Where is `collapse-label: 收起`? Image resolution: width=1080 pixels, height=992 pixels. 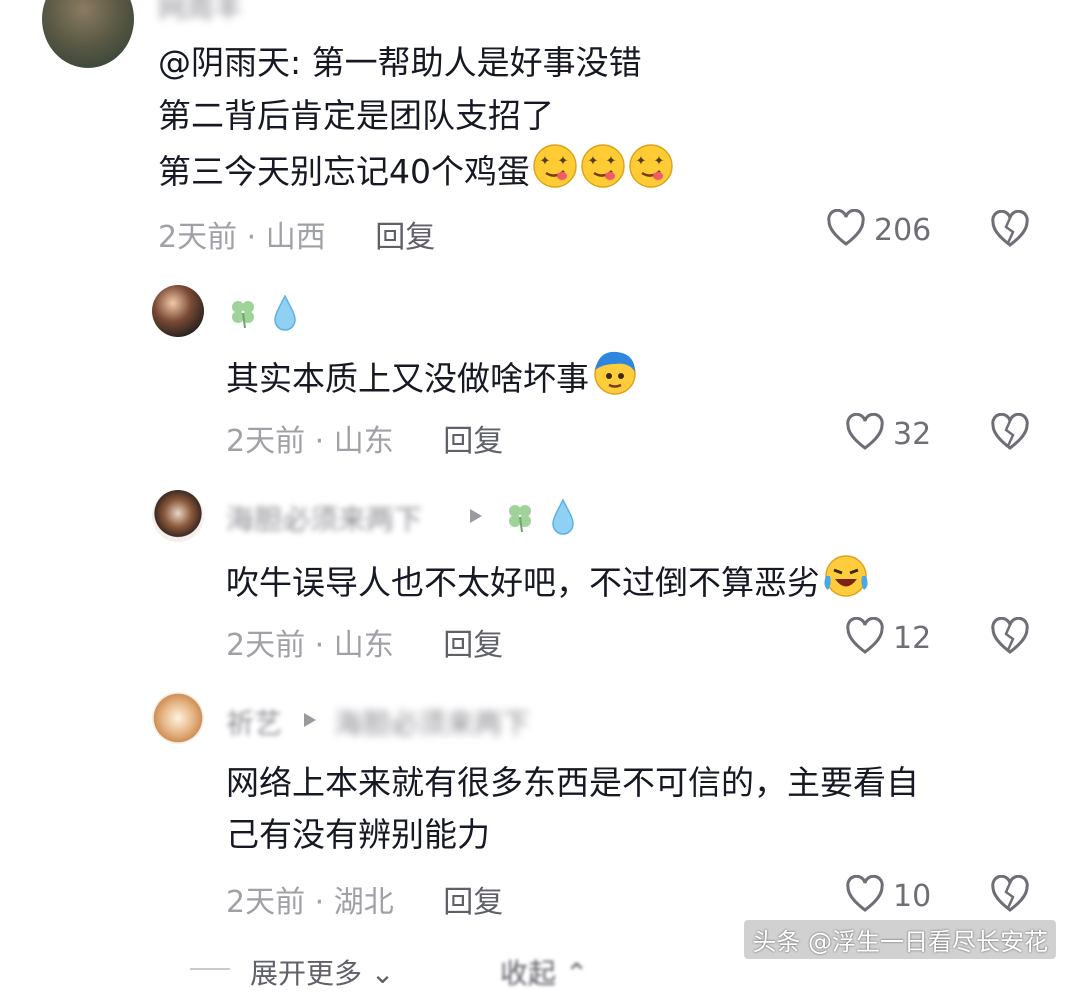
collapse-label: 收起 is located at coordinates (528, 973).